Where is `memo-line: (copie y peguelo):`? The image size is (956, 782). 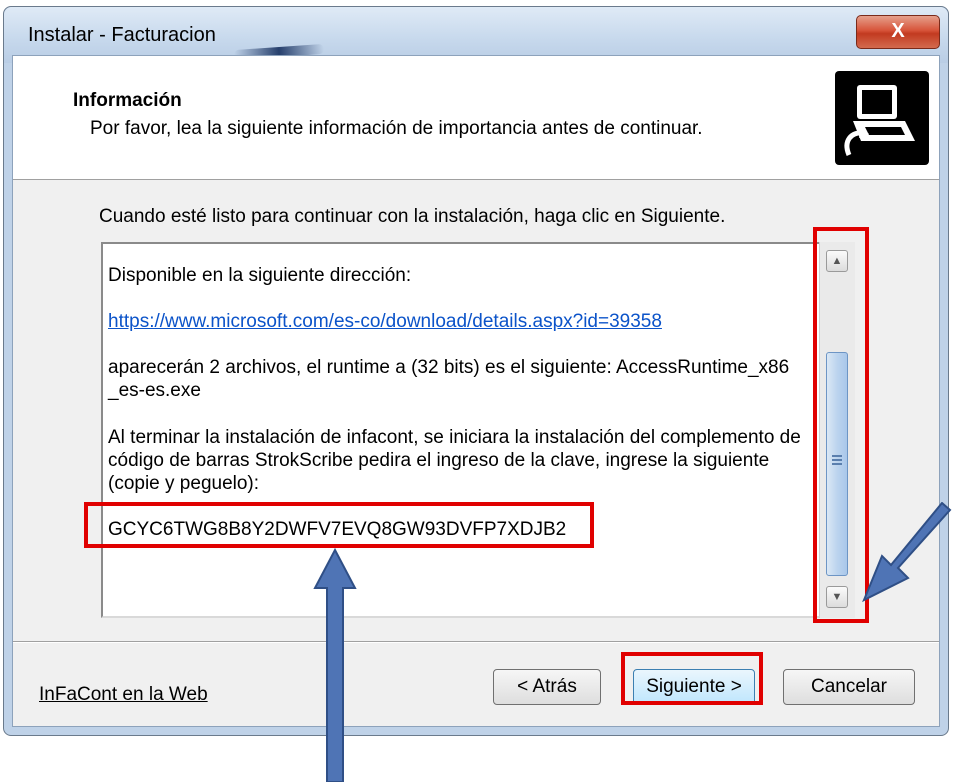 memo-line: (copie y peguelo): is located at coordinates (184, 483).